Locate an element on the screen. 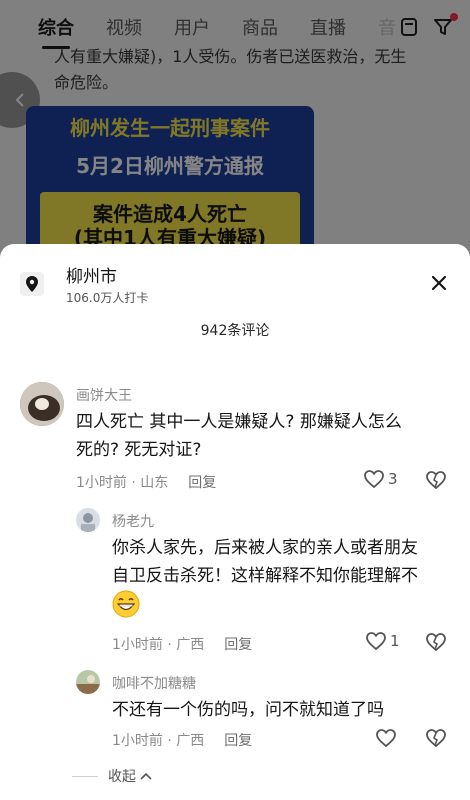  comment-text-line: 死的? 死无对证? is located at coordinates (139, 450).